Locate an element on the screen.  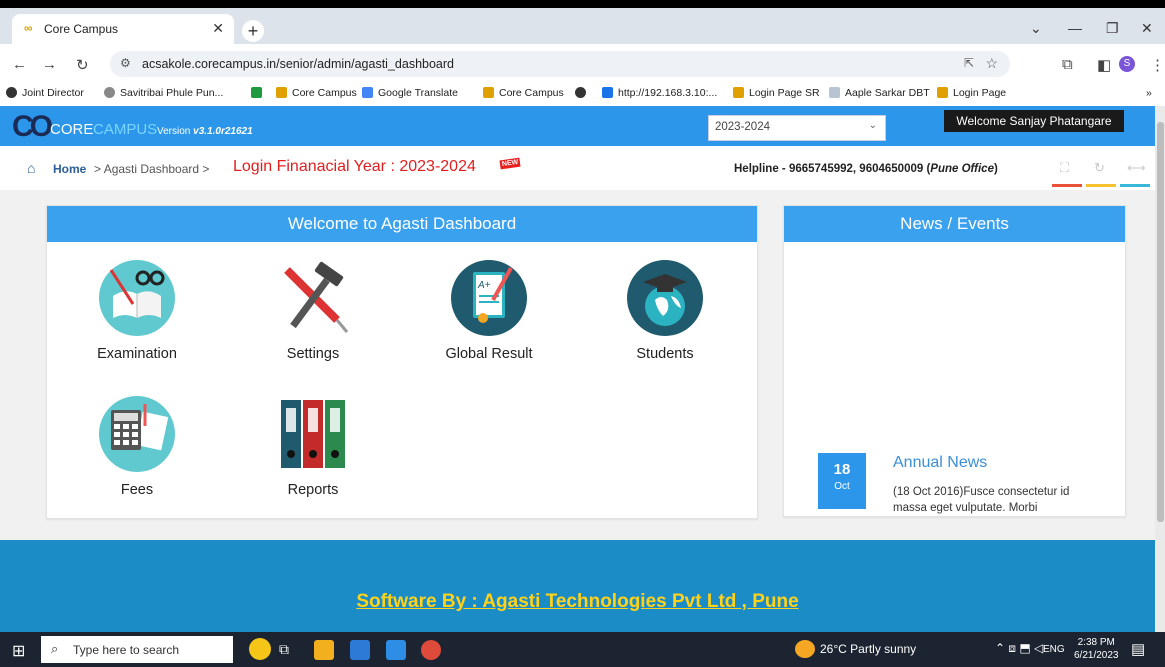
page-icon is located at coordinates (834, 92).